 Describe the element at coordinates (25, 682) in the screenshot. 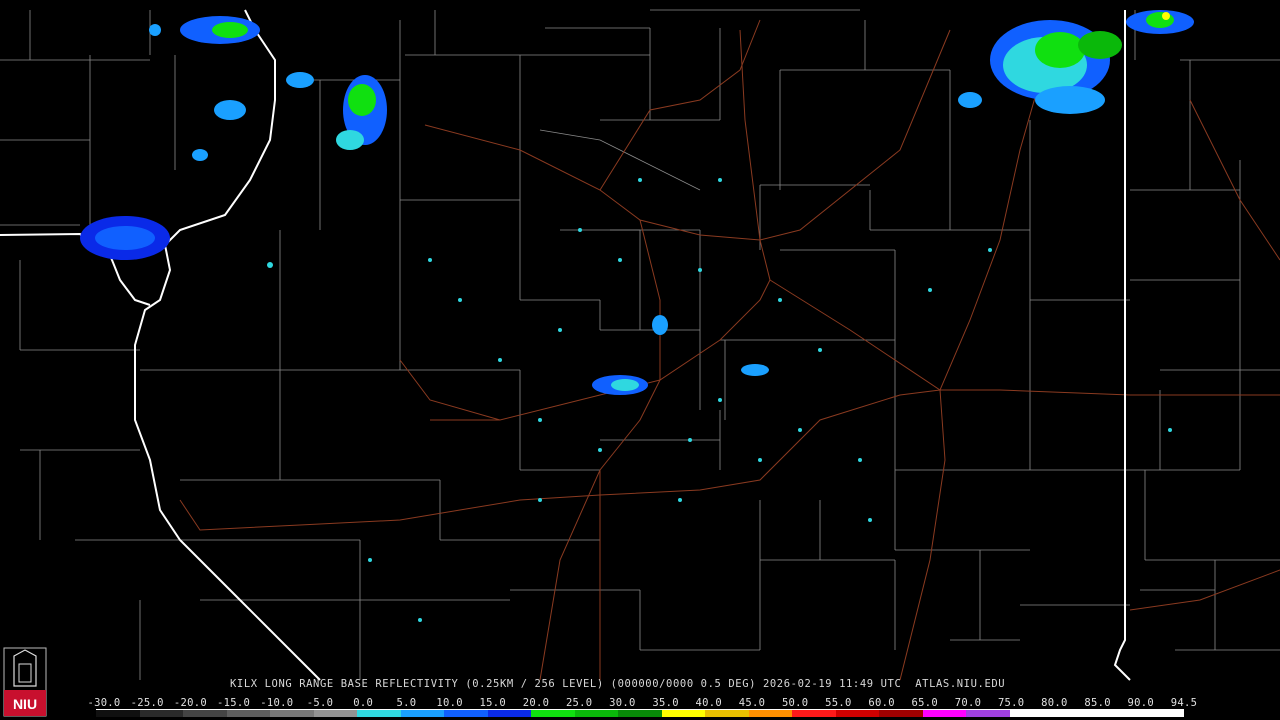

I see `niu-logo: NIU` at that location.